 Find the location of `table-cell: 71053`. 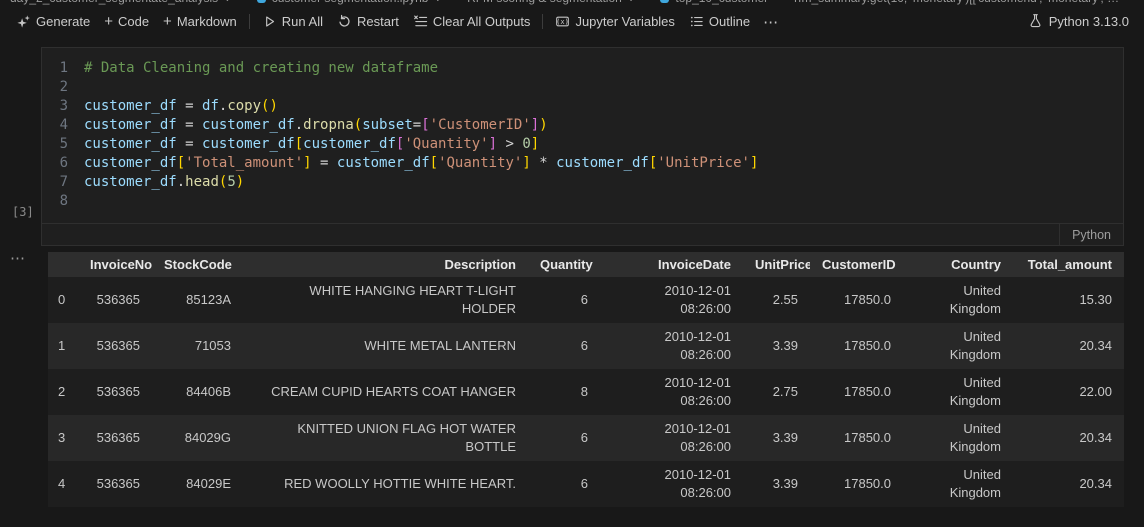

table-cell: 71053 is located at coordinates (212, 345).